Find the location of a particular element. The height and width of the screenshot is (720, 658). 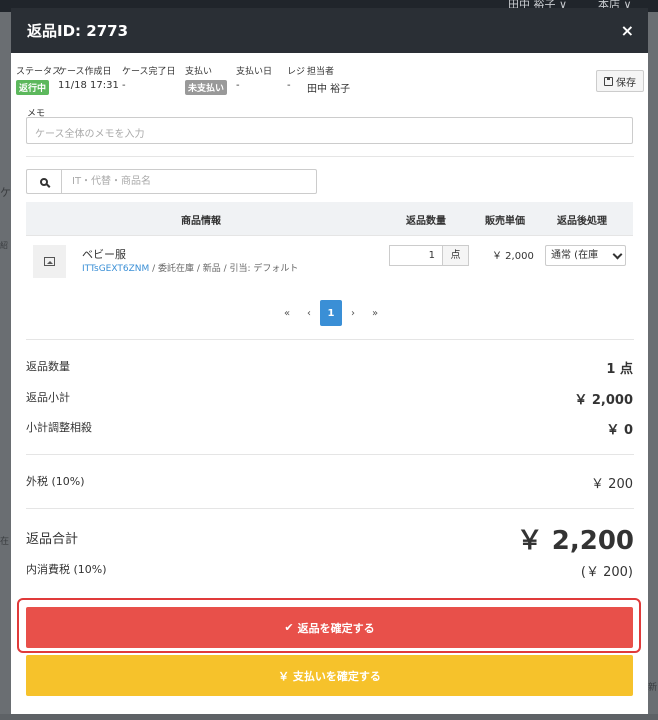

page-first: « is located at coordinates (287, 313).